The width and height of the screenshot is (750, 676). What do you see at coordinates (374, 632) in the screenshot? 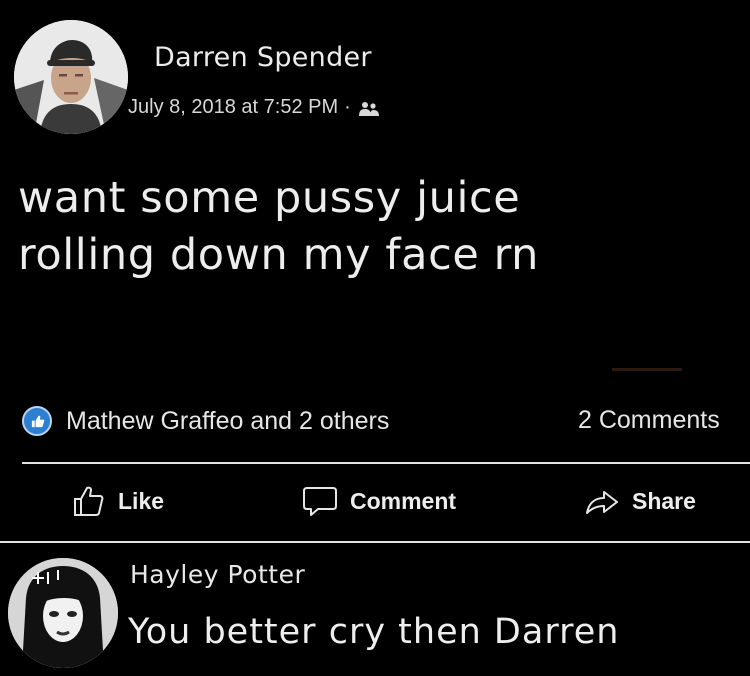
I see `comment-text: You better cry then Darren` at bounding box center [374, 632].